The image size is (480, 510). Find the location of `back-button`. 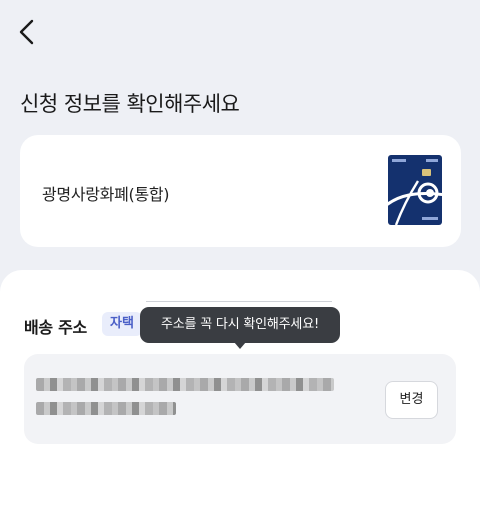

back-button is located at coordinates (28, 32).